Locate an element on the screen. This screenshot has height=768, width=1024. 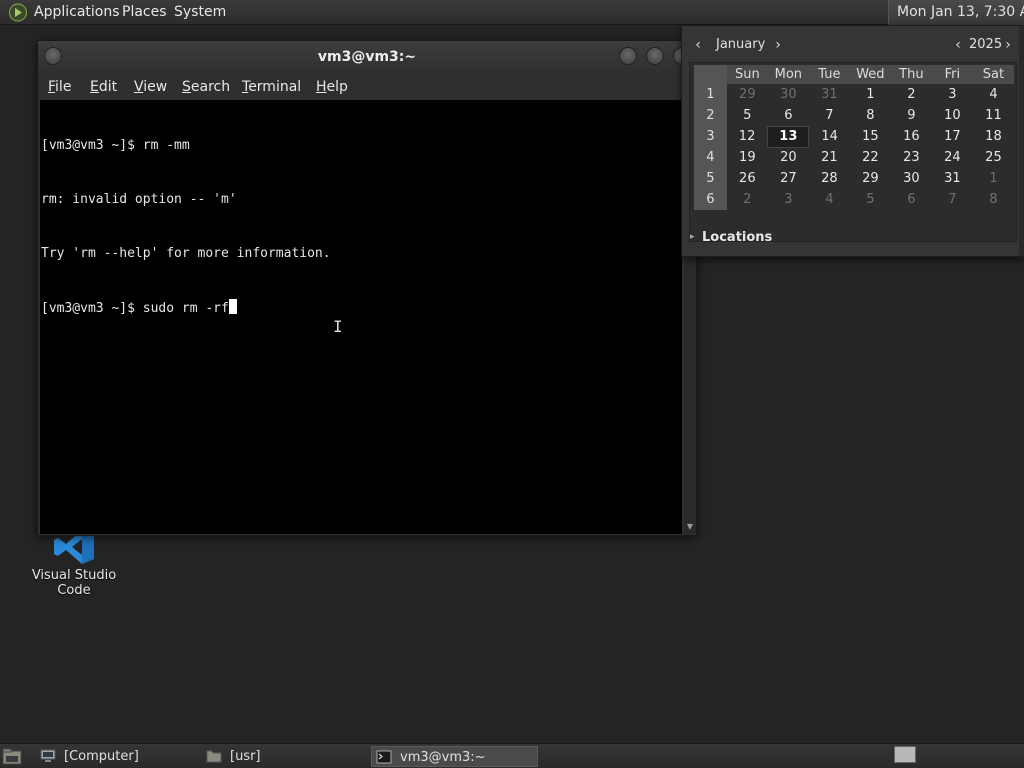
calendar-day: 24 is located at coordinates (952, 157).